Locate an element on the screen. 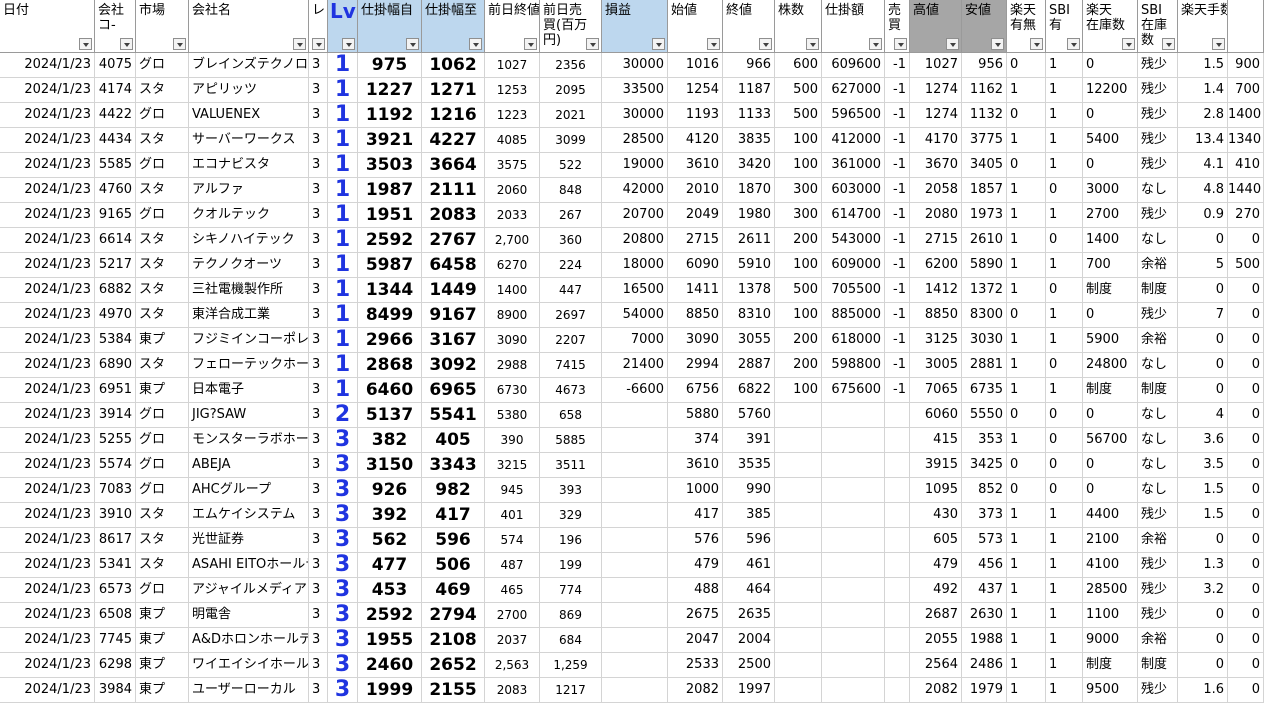 This screenshot has width=1264, height=703. cell-position-amount: 675600 is located at coordinates (853, 390).